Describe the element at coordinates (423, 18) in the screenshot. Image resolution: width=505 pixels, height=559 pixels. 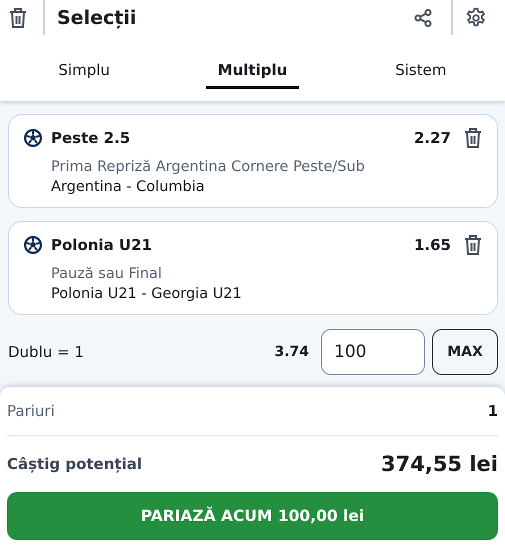
I see `share-icon` at that location.